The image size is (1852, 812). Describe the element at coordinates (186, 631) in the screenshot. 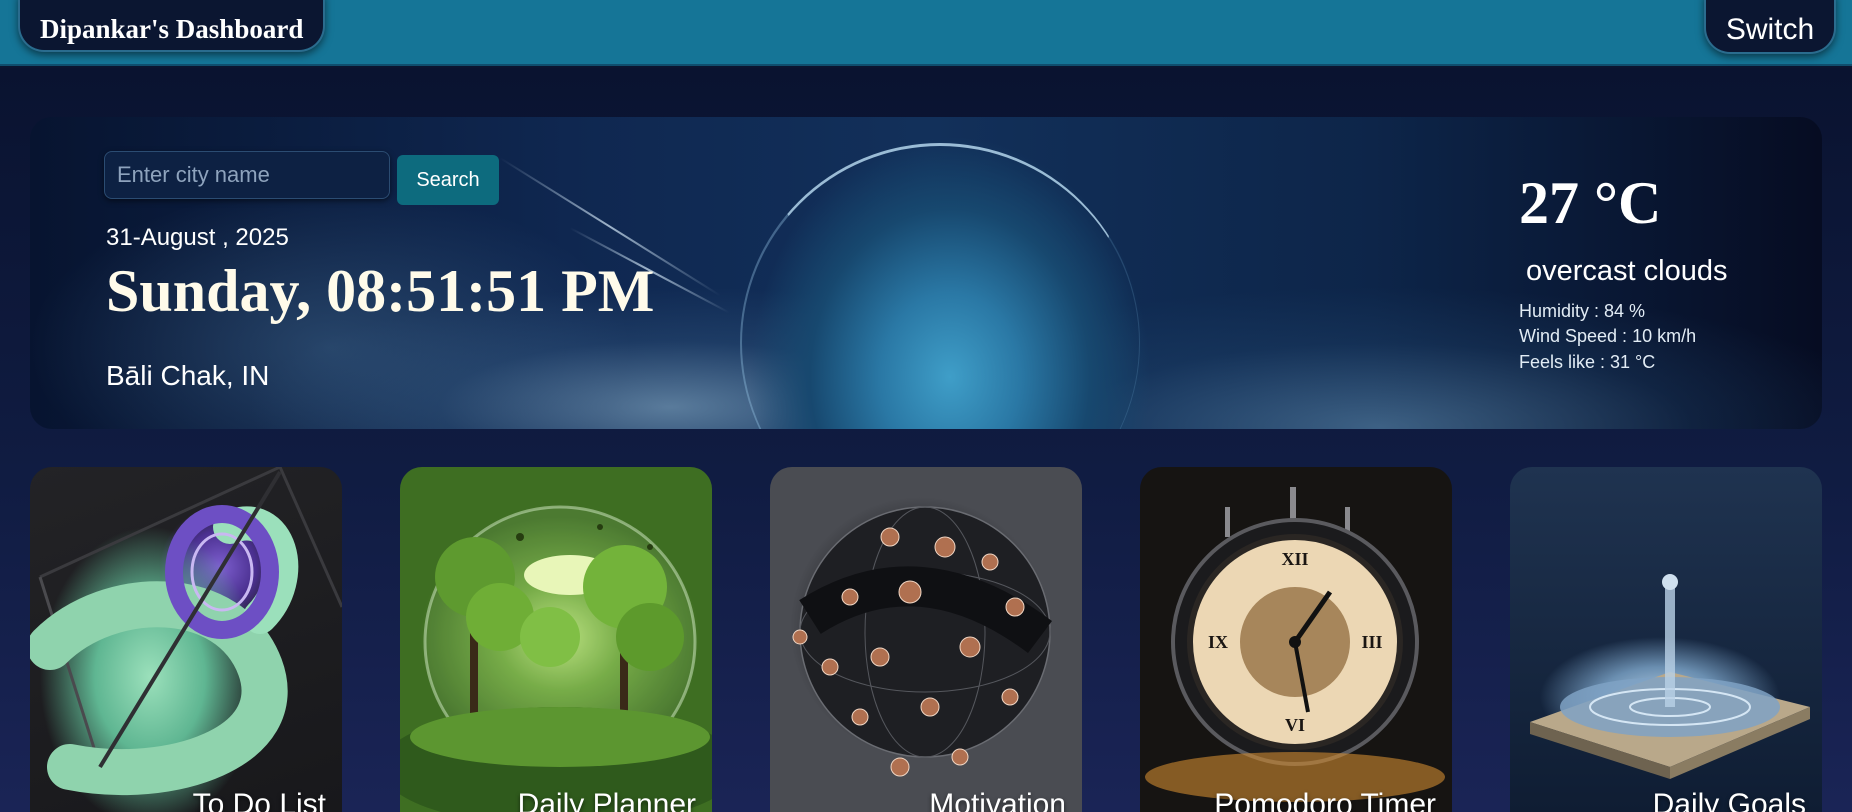

I see `ring-sculpture-image` at that location.